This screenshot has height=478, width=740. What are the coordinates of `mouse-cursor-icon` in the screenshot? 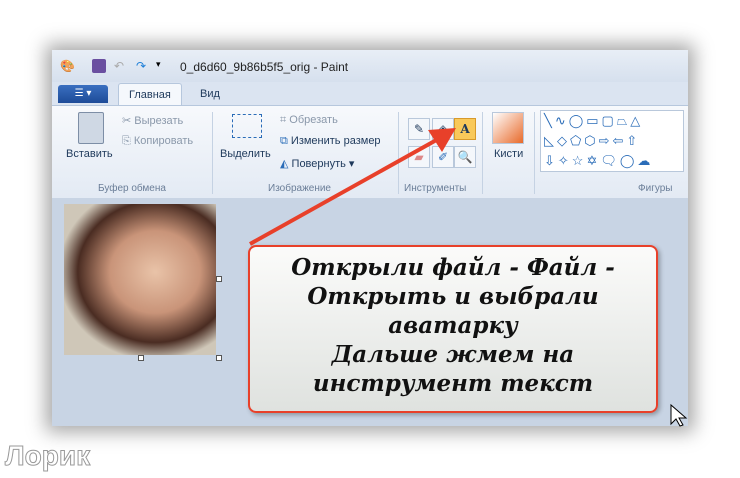 It's located at (679, 415).